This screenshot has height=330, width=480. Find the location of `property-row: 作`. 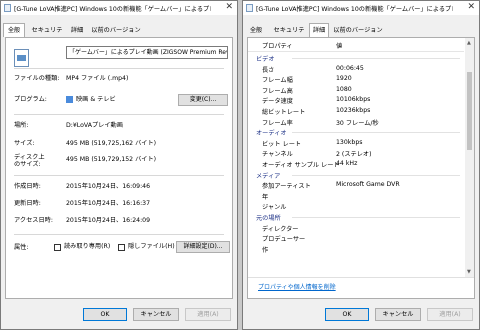

property-row: 作 is located at coordinates (356, 249).